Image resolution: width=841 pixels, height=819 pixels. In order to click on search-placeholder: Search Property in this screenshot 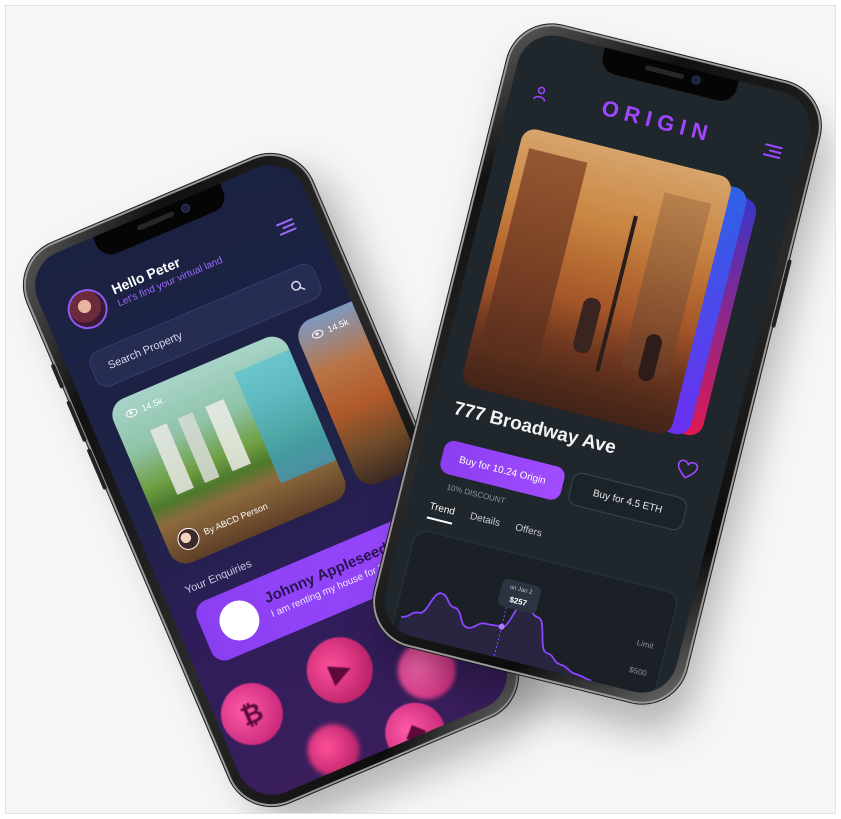, I will do `click(145, 350)`.